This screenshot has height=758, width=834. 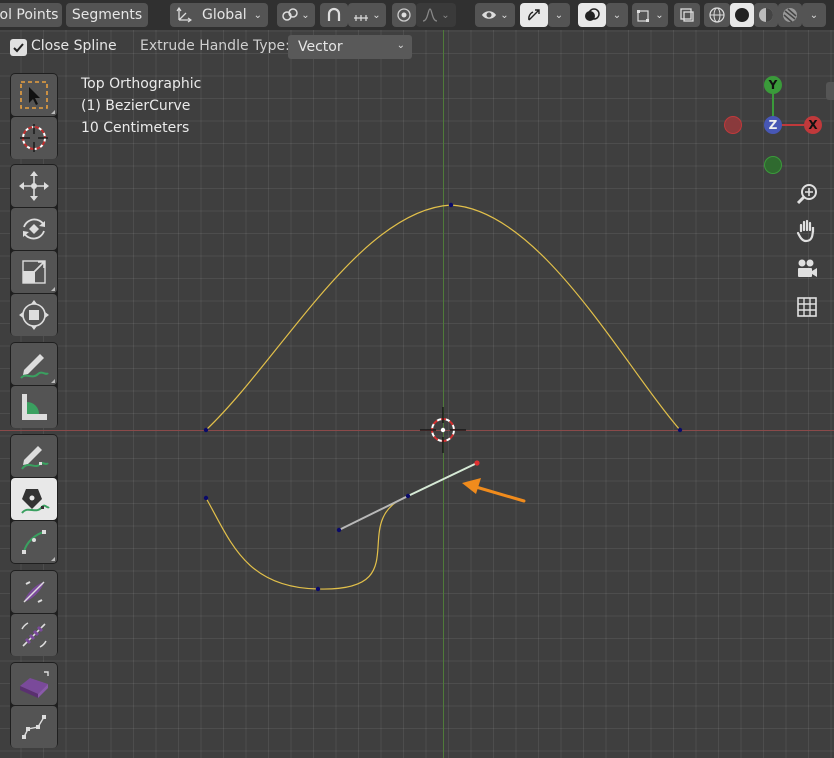 I want to click on gizmo-axis-neg-x, so click(x=733, y=125).